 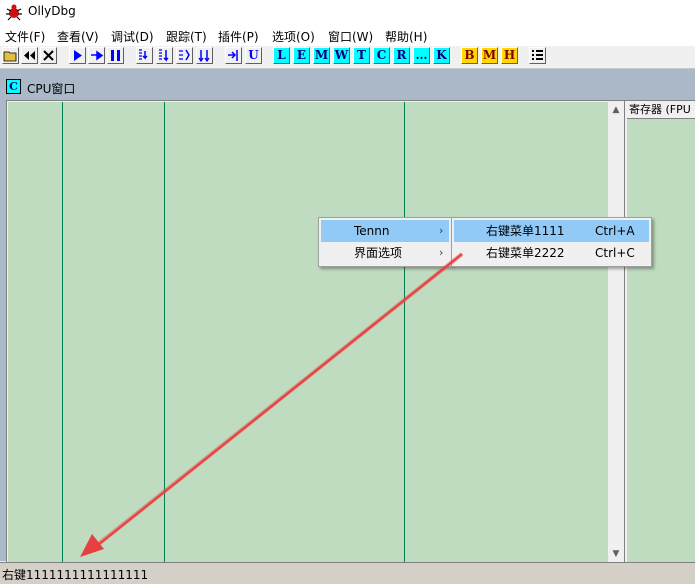 What do you see at coordinates (615, 231) in the screenshot?
I see `submenu-item-shortcut: Ctrl+A` at bounding box center [615, 231].